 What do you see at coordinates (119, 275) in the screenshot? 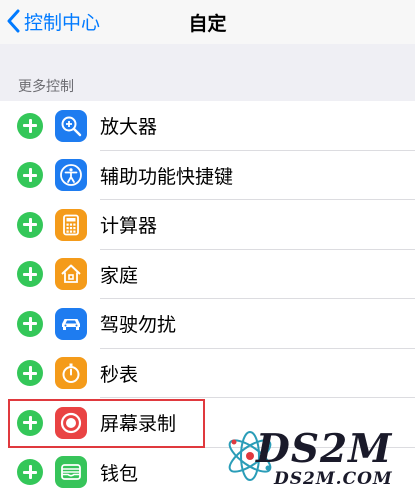
I see `item-label: 家庭` at bounding box center [119, 275].